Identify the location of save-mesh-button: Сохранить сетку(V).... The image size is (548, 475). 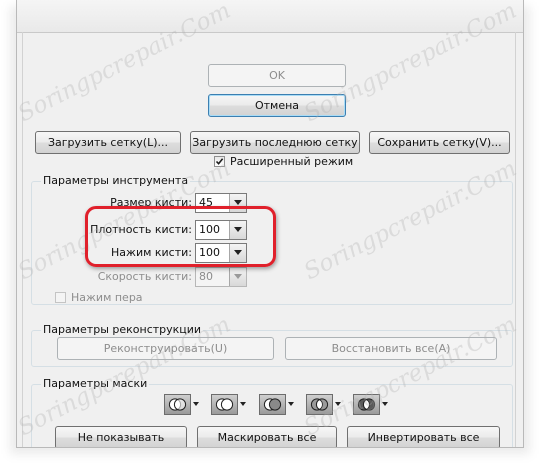
(439, 142).